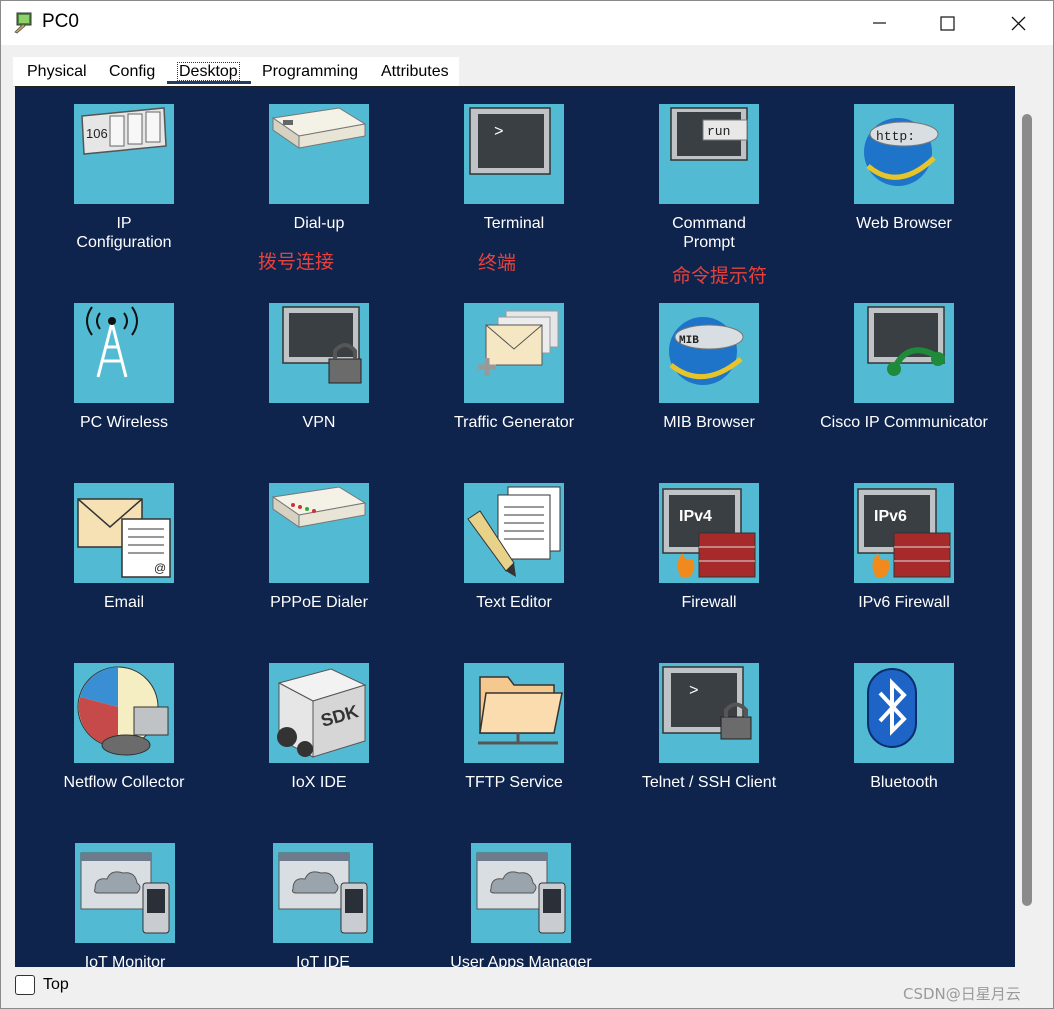 This screenshot has height=1009, width=1054. I want to click on bluetooth-icon, so click(892, 708).